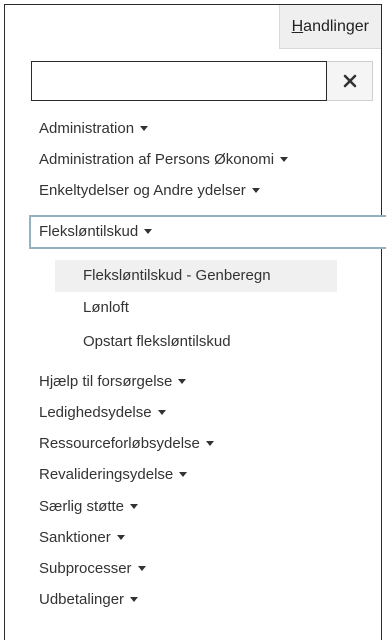  I want to click on actions-label: andlinger, so click(336, 26).